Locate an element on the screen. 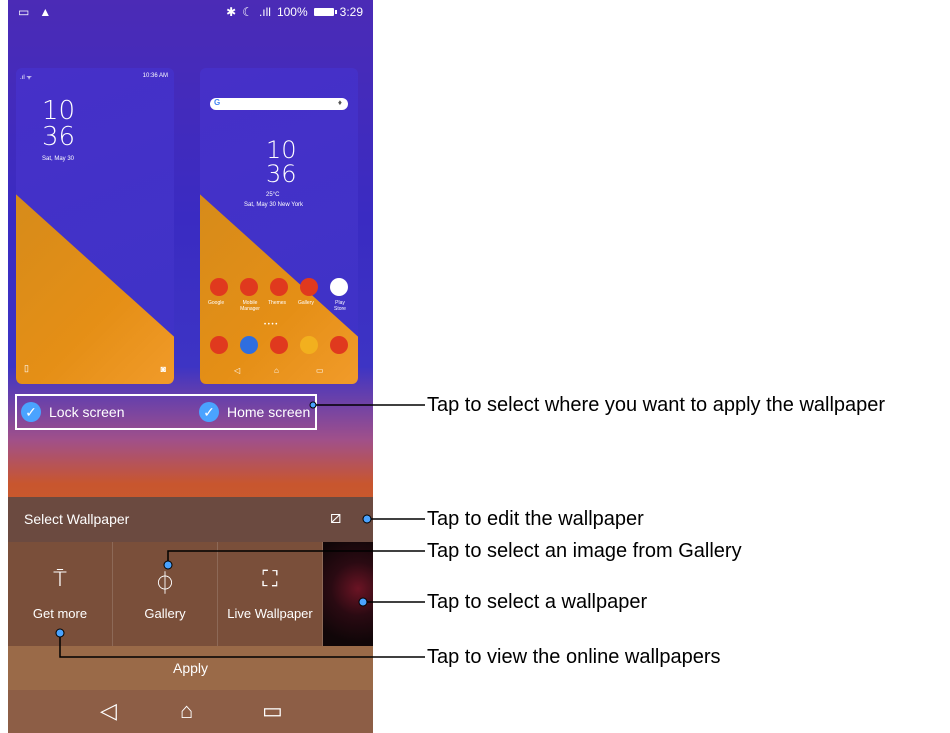 Image resolution: width=950 pixels, height=733 pixels. callout-dot-online is located at coordinates (60, 633).